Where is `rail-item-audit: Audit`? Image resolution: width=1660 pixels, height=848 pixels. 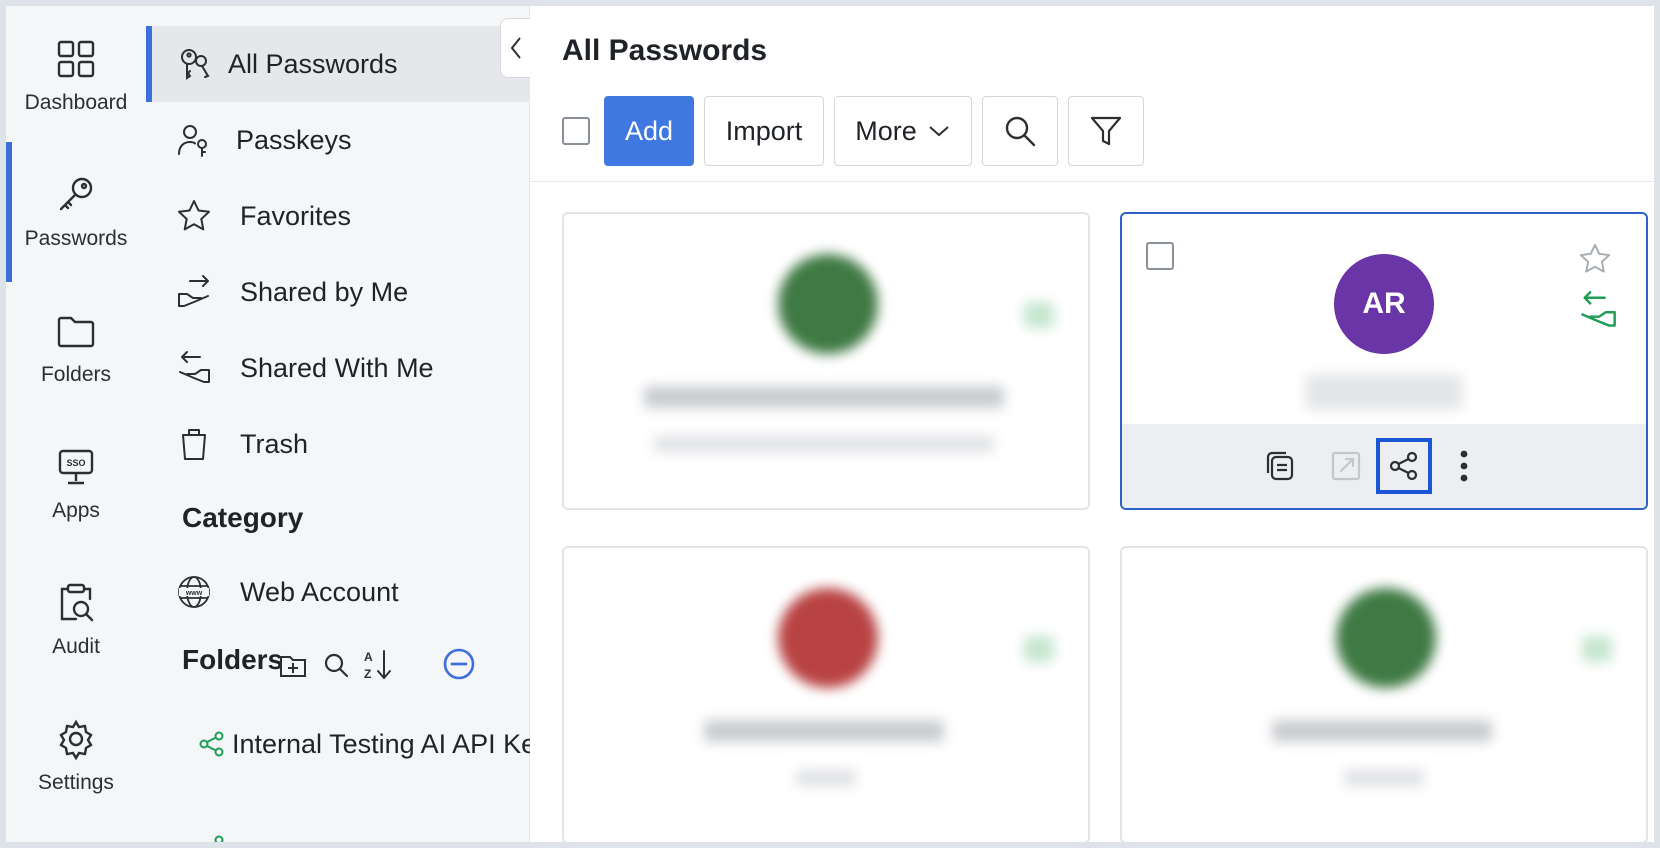 rail-item-audit: Audit is located at coordinates (76, 620).